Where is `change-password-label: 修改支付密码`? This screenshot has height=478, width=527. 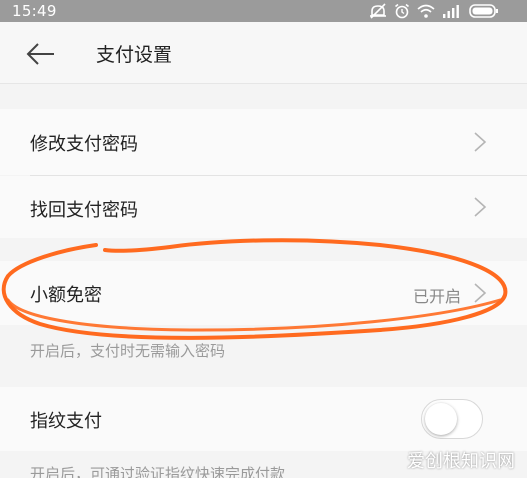 change-password-label: 修改支付密码 is located at coordinates (84, 144).